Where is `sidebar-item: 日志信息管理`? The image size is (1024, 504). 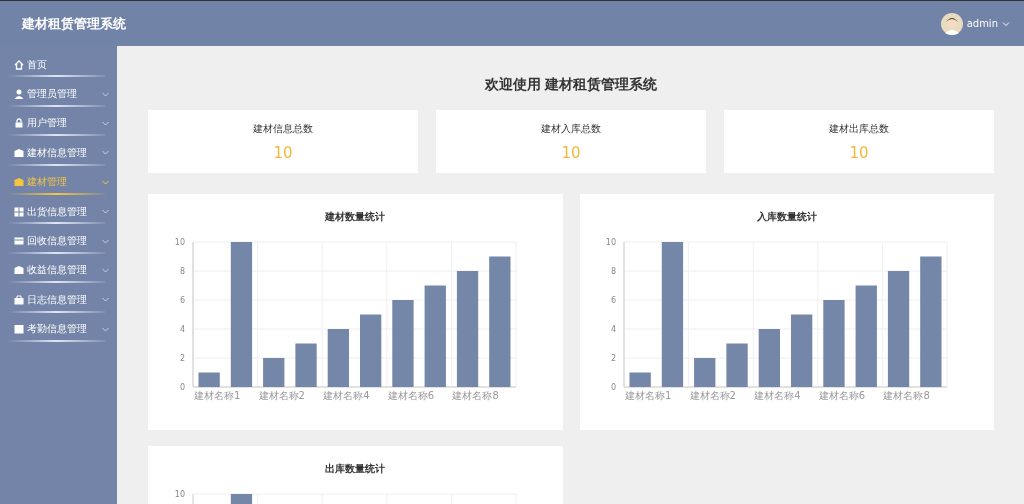
sidebar-item: 日志信息管理 is located at coordinates (58, 300).